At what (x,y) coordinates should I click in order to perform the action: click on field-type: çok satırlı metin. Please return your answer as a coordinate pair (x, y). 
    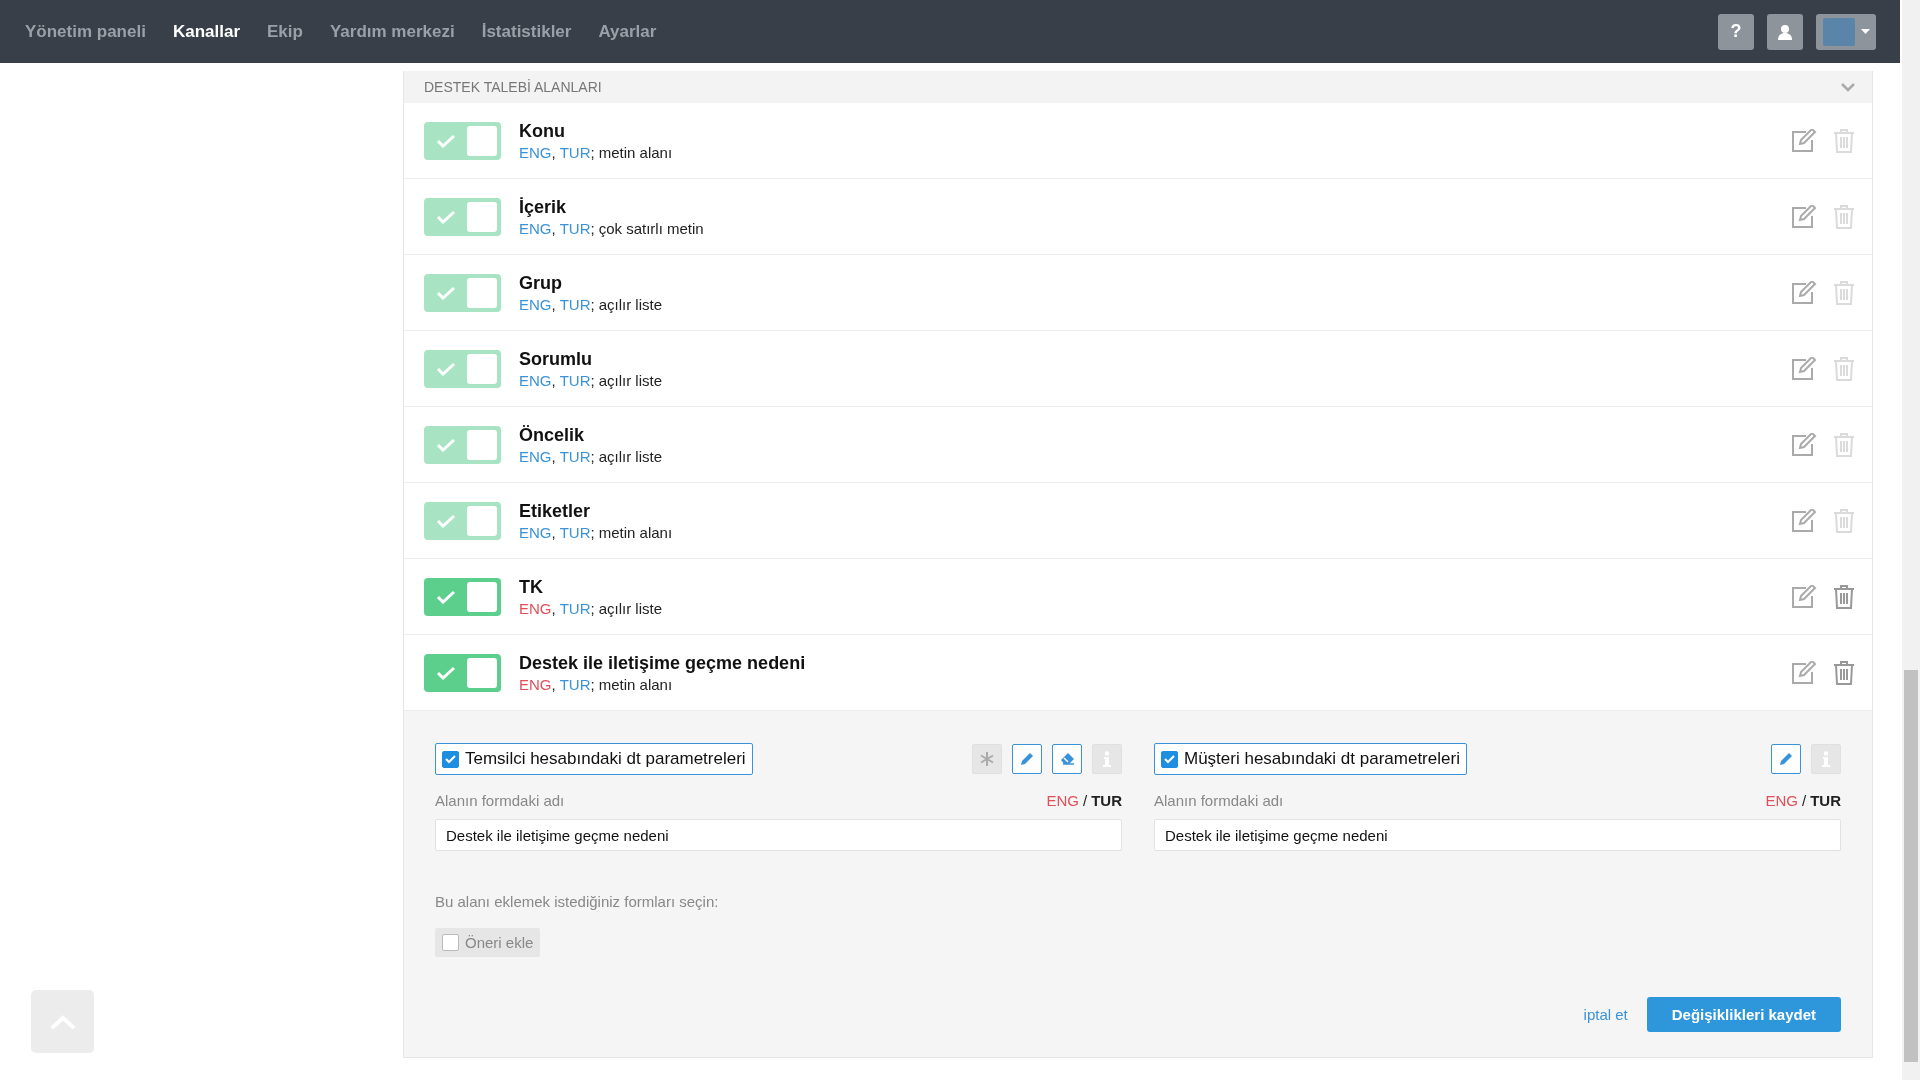
    Looking at the image, I should click on (651, 228).